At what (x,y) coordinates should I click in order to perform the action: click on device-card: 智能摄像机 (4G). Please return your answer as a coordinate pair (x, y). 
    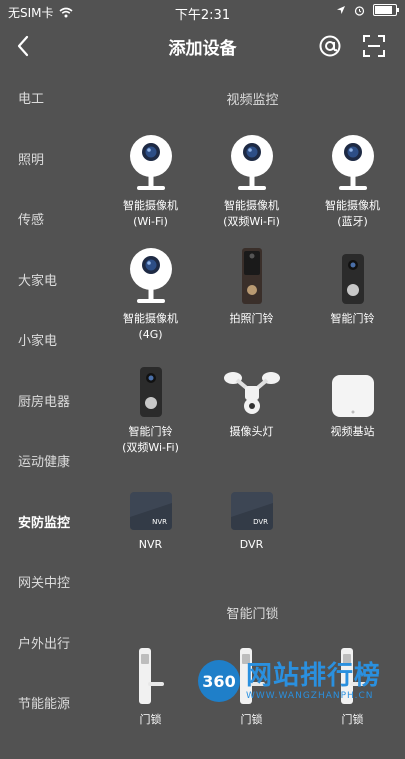
    Looking at the image, I should click on (150, 301).